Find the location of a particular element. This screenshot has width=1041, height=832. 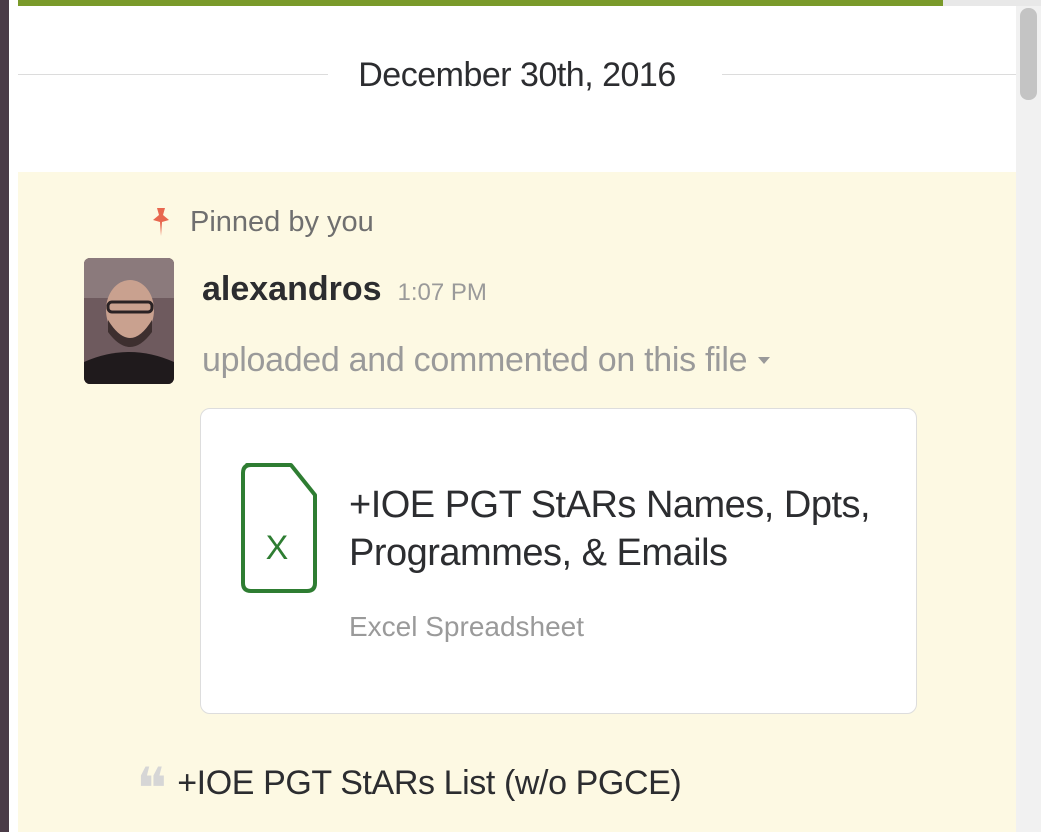

chevron-down-icon is located at coordinates (764, 360).